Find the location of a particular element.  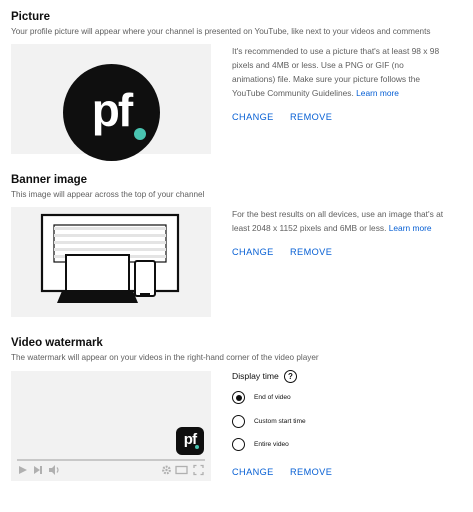

picture-section-title: Picture is located at coordinates (30, 17).